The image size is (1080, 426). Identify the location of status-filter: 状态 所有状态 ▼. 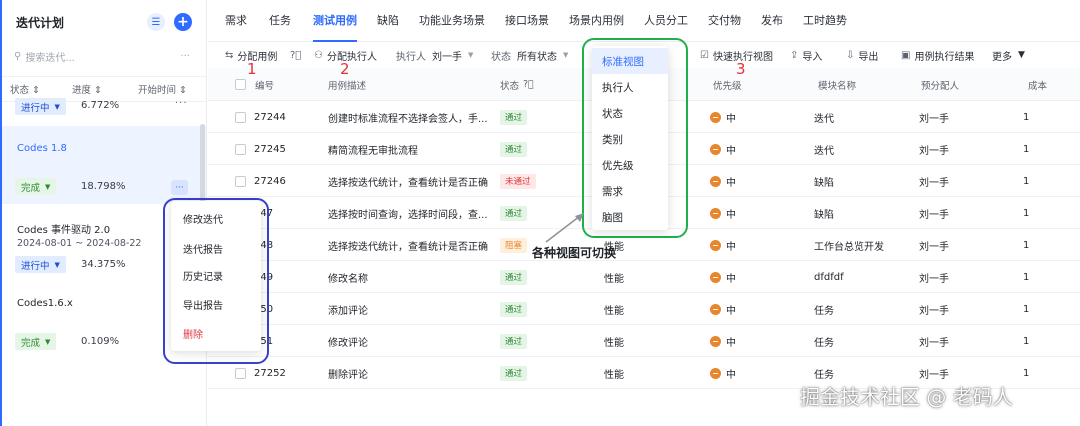
(529, 55).